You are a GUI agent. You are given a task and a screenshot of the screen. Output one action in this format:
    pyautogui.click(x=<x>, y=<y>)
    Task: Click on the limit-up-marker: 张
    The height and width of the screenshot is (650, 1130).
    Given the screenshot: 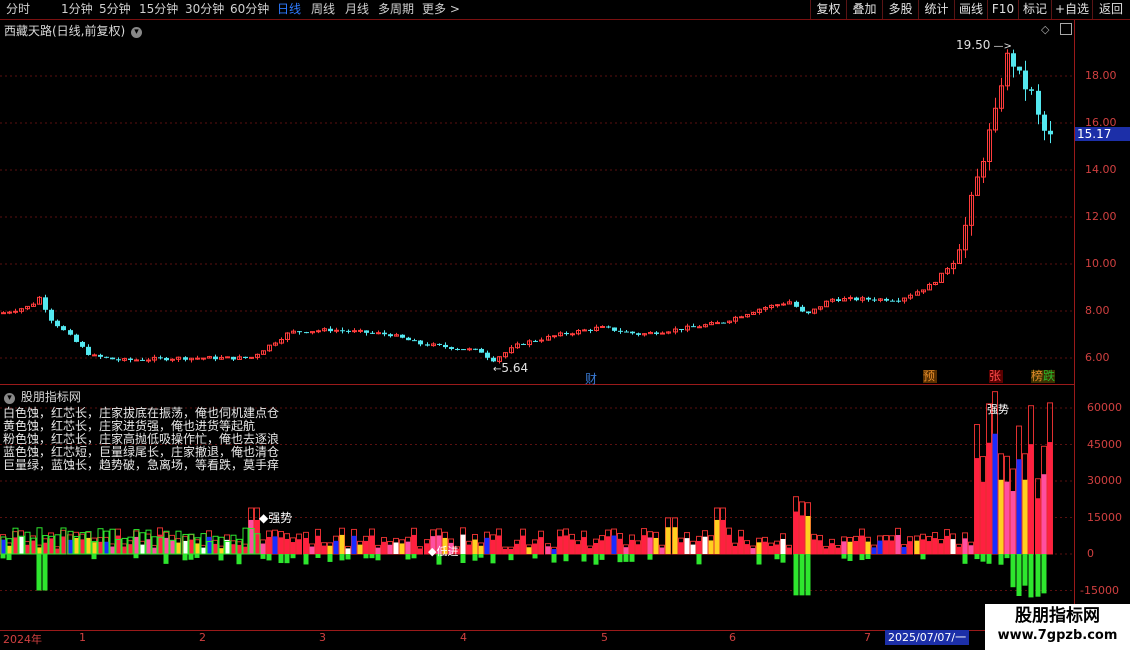 What is the action you would take?
    pyautogui.click(x=996, y=376)
    